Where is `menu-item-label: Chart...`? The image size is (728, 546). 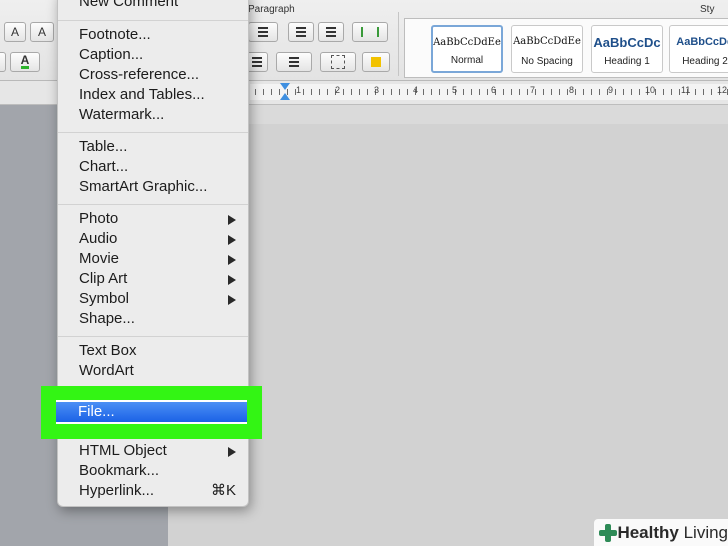
menu-item-label: Chart... is located at coordinates (104, 166).